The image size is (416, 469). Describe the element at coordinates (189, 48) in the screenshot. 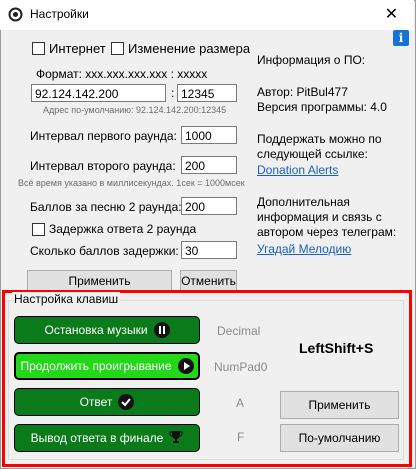

I see `resize-label: Изменение размера` at that location.